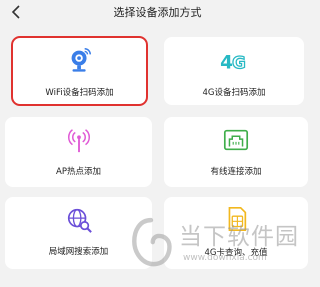 This screenshot has height=287, width=320. What do you see at coordinates (79, 220) in the screenshot?
I see `network-search-icon` at bounding box center [79, 220].